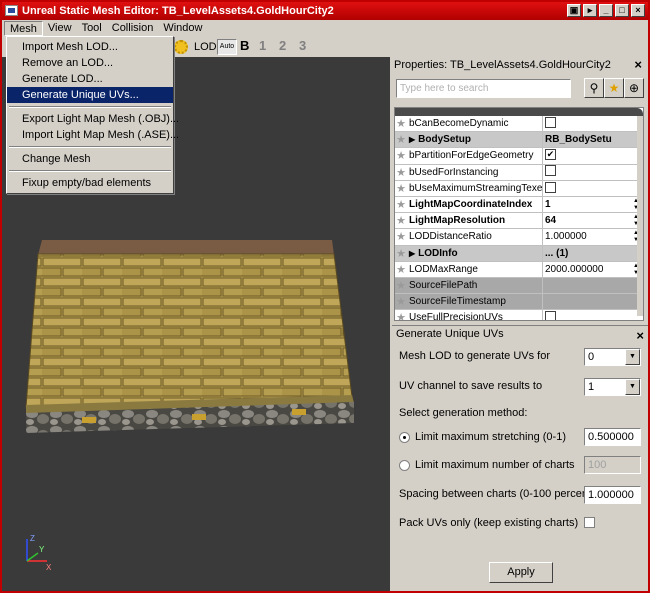  I want to click on property-search-input: Type here to search, so click(483, 88).